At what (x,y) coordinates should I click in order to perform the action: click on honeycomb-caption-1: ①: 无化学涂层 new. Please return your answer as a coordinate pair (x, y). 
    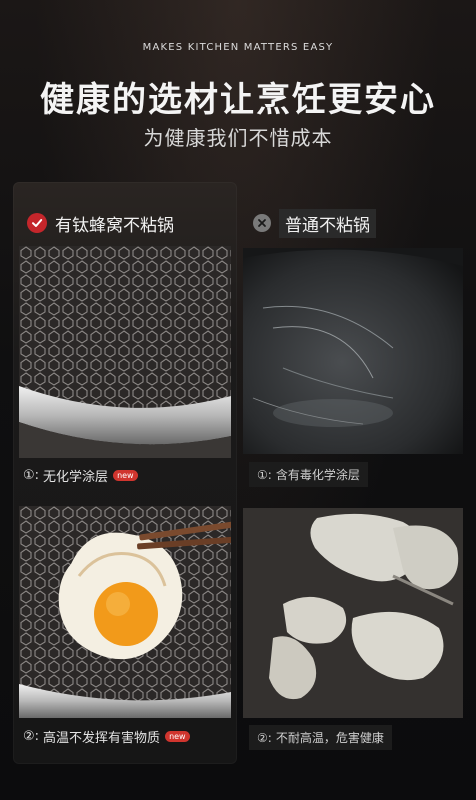
    Looking at the image, I should click on (80, 475).